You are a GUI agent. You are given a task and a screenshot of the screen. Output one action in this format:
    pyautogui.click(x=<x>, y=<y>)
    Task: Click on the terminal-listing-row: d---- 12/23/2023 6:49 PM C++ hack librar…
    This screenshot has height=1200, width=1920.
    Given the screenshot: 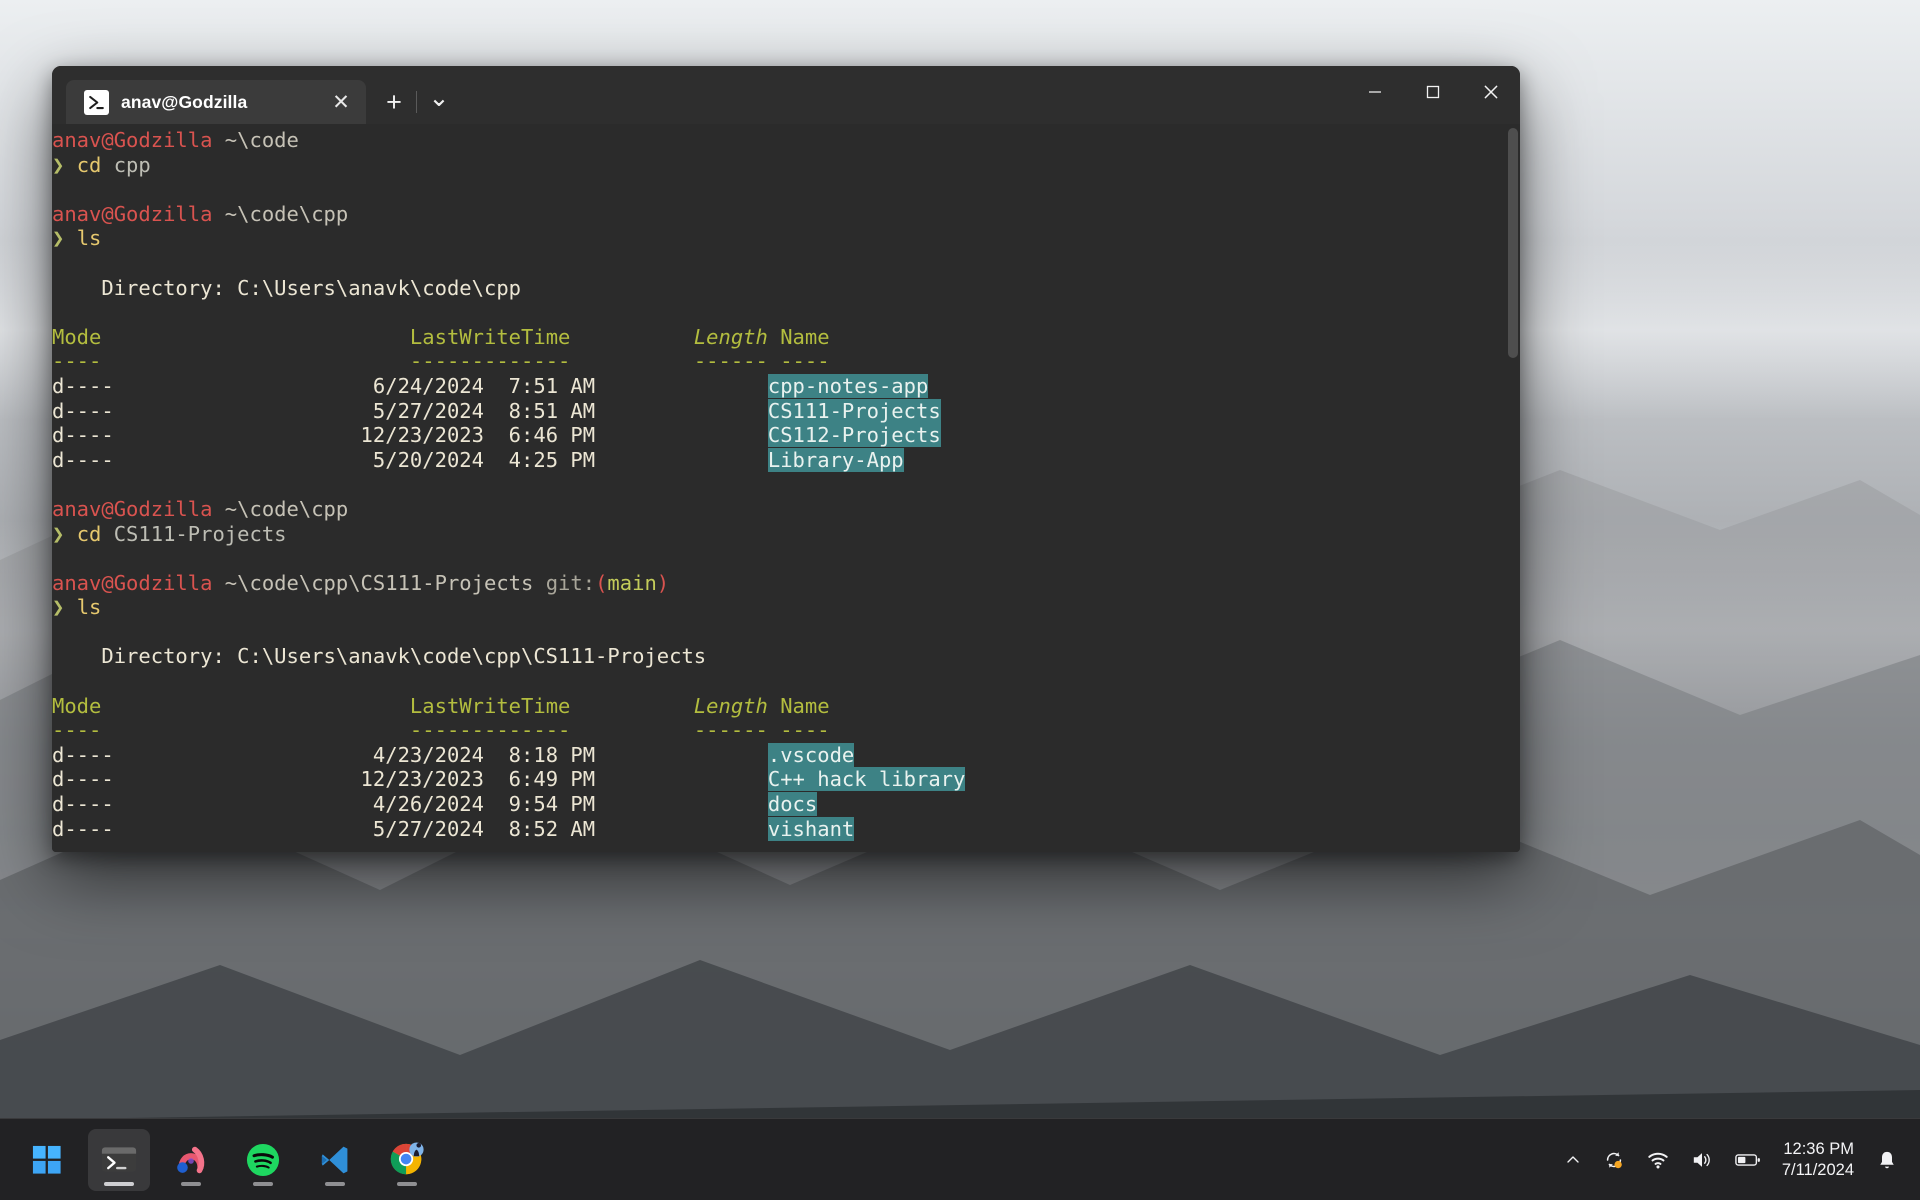 What is the action you would take?
    pyautogui.click(x=509, y=779)
    